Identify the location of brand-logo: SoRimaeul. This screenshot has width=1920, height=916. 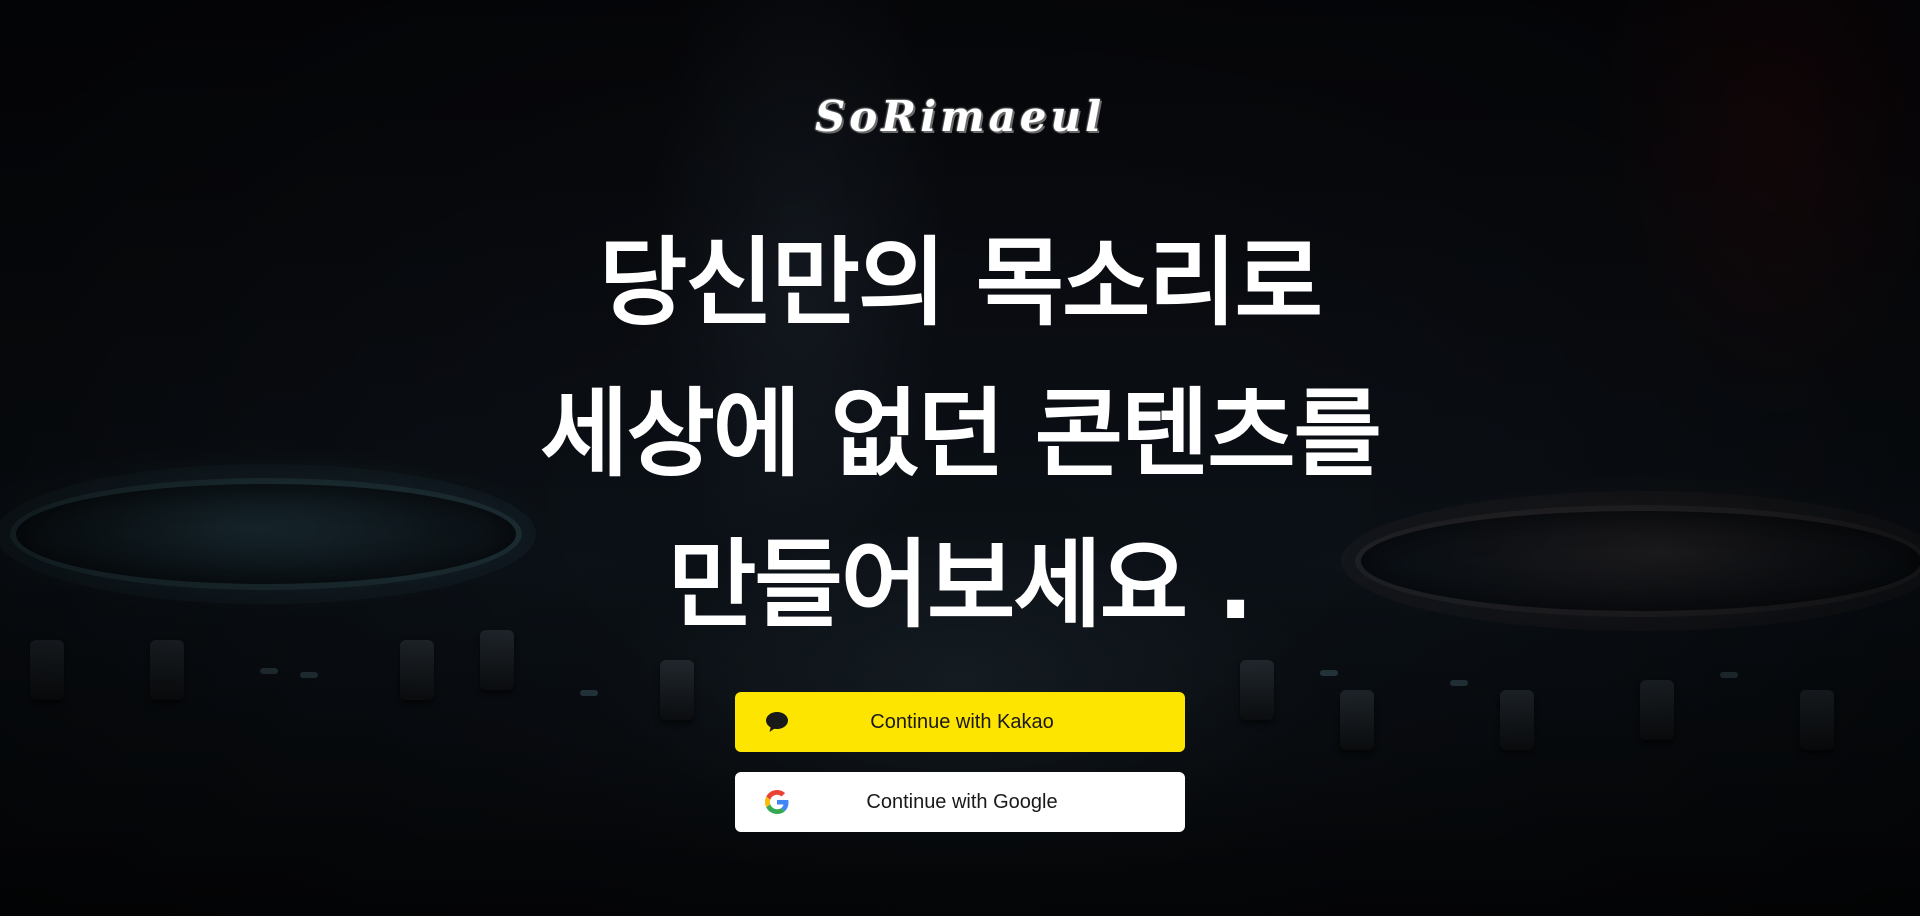
(960, 116).